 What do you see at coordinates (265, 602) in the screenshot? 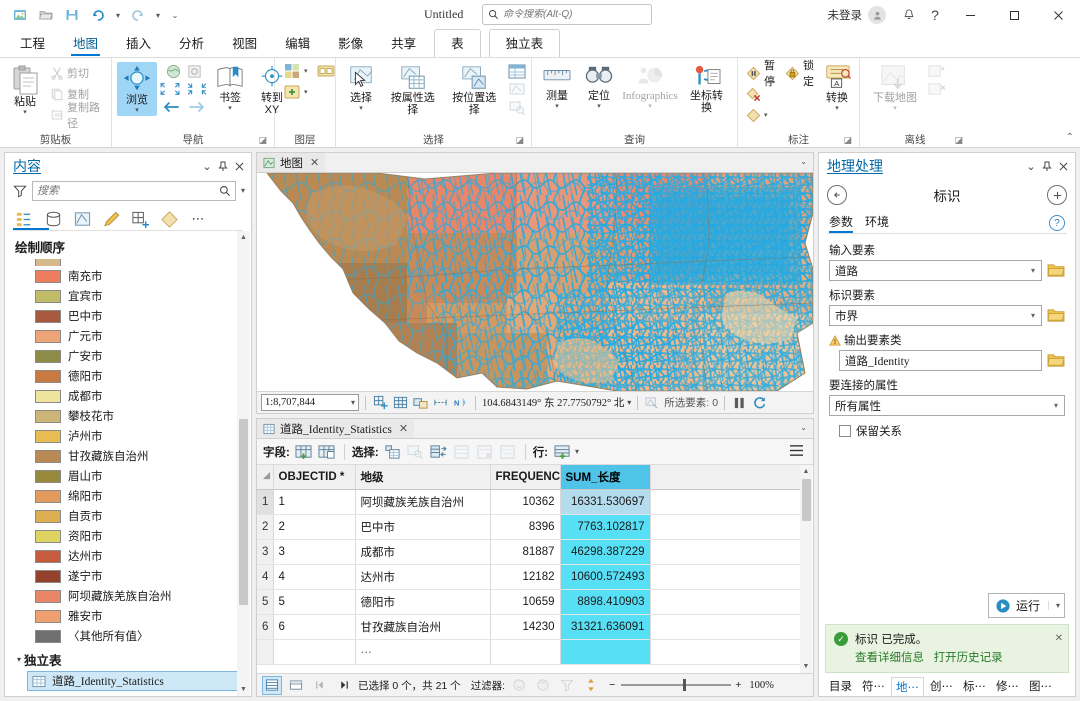
I see `row-number: 5` at bounding box center [265, 602].